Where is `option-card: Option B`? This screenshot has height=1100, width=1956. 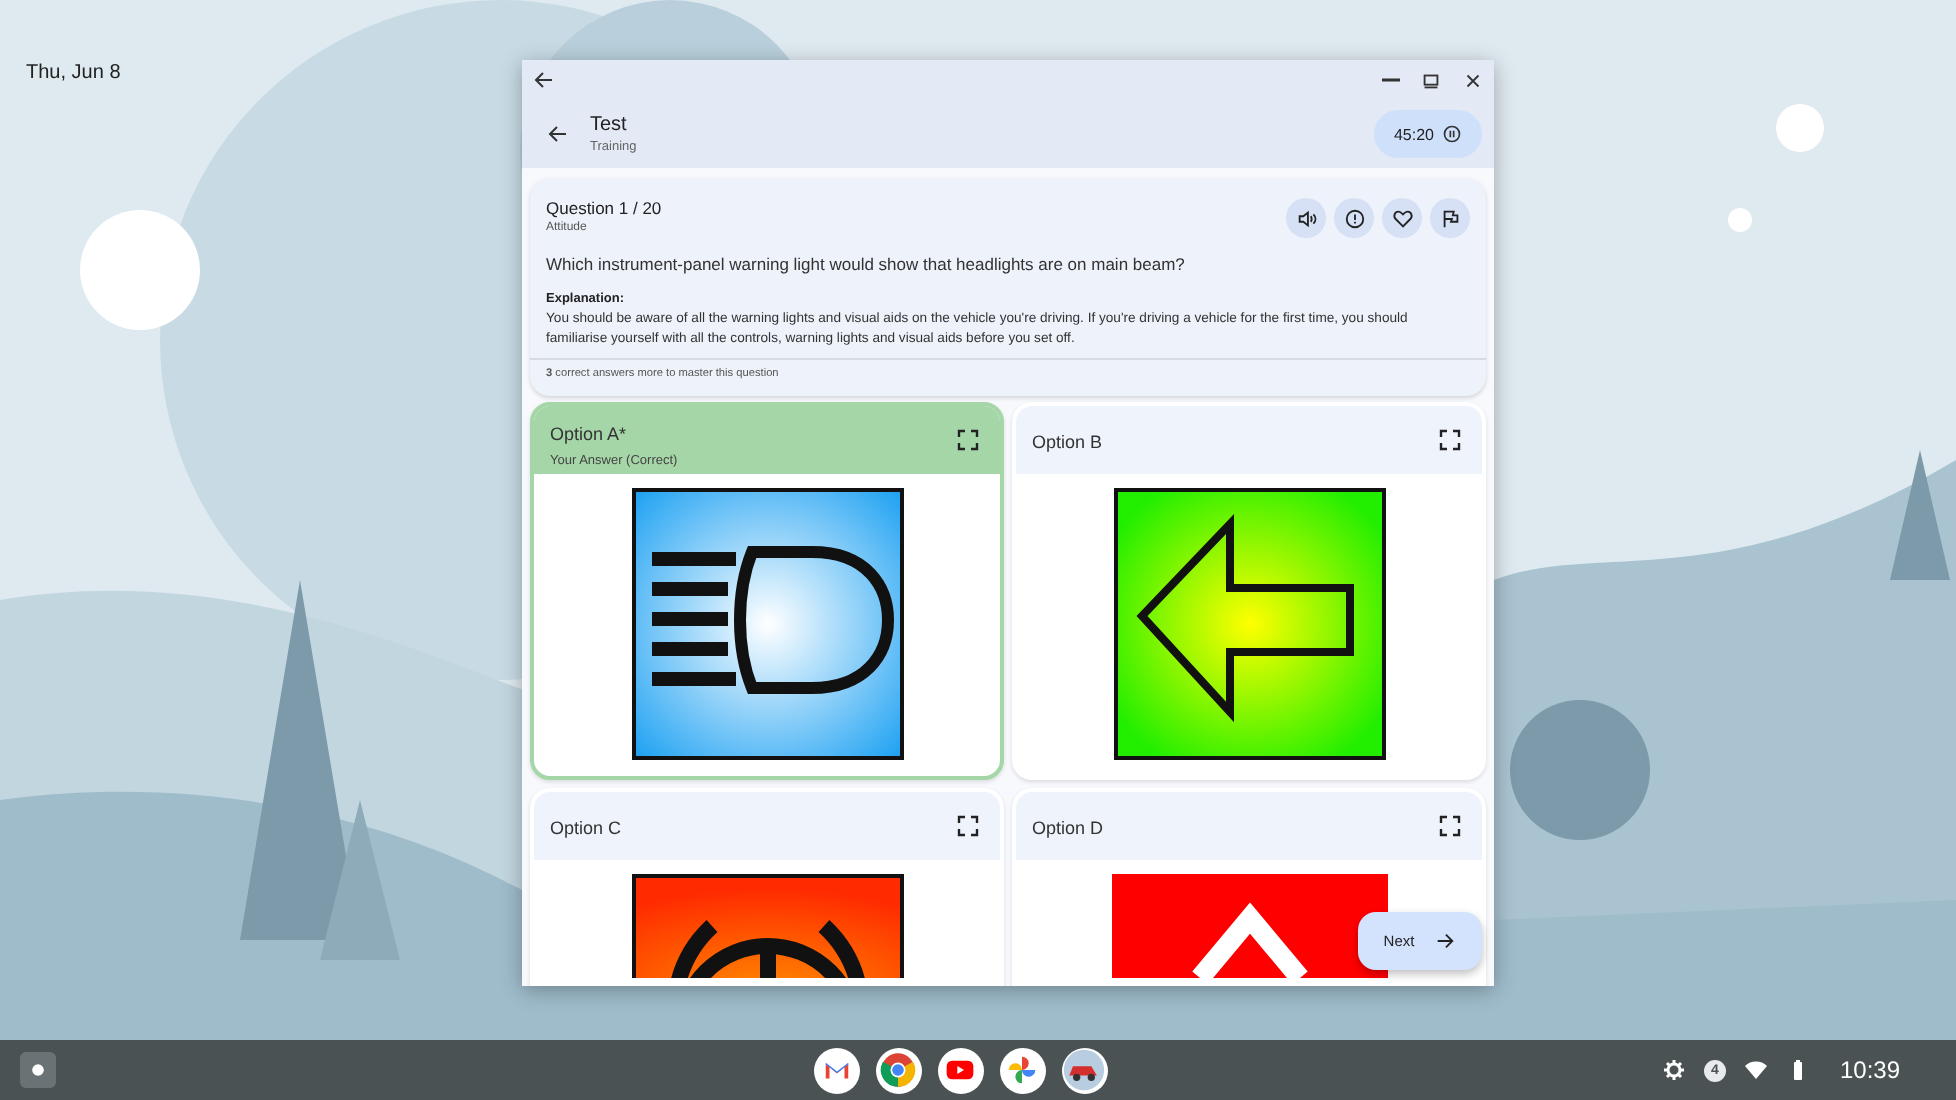 option-card: Option B is located at coordinates (1249, 591).